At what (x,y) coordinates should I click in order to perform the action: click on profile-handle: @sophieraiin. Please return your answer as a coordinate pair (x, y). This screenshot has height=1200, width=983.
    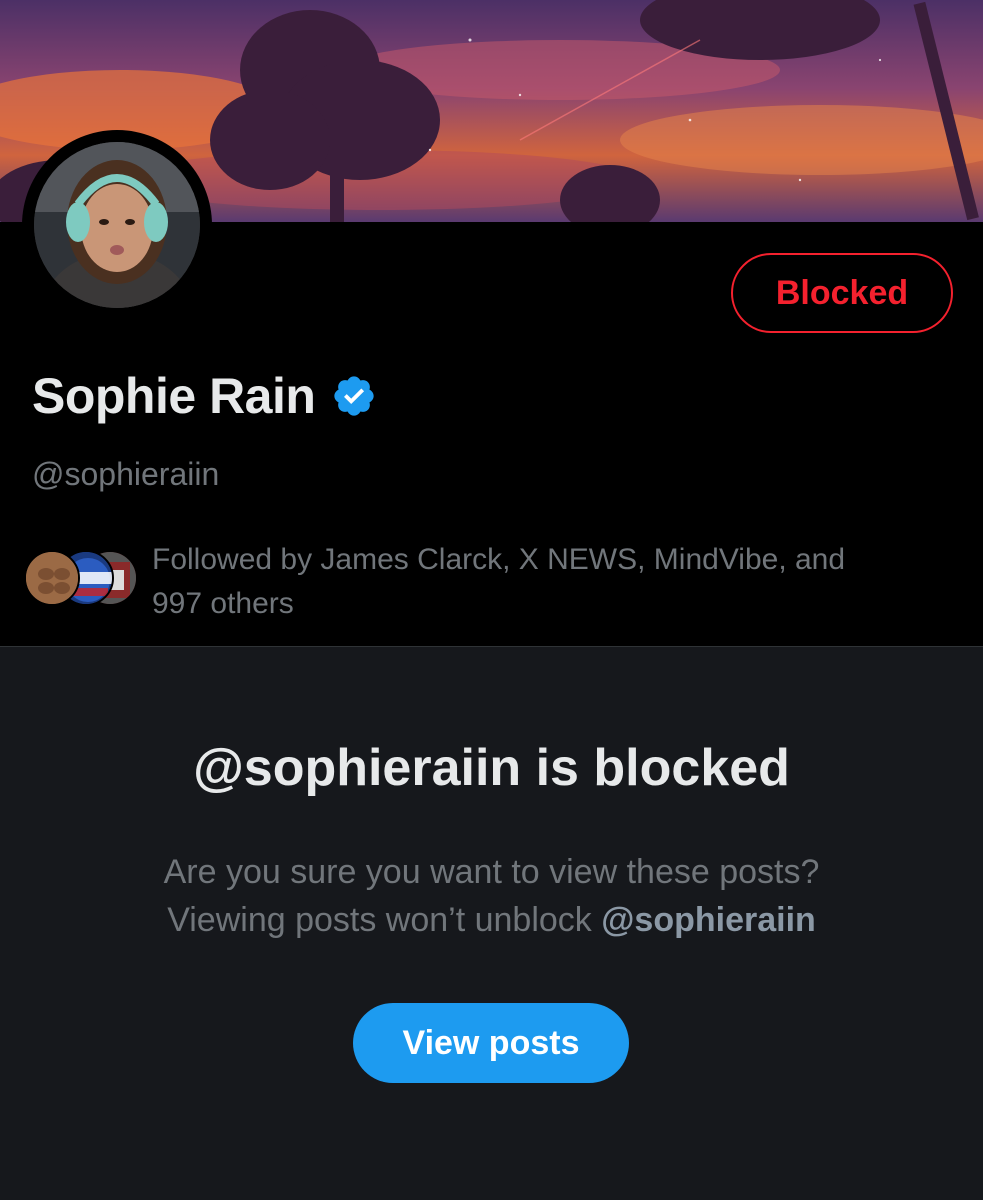
    Looking at the image, I should click on (126, 474).